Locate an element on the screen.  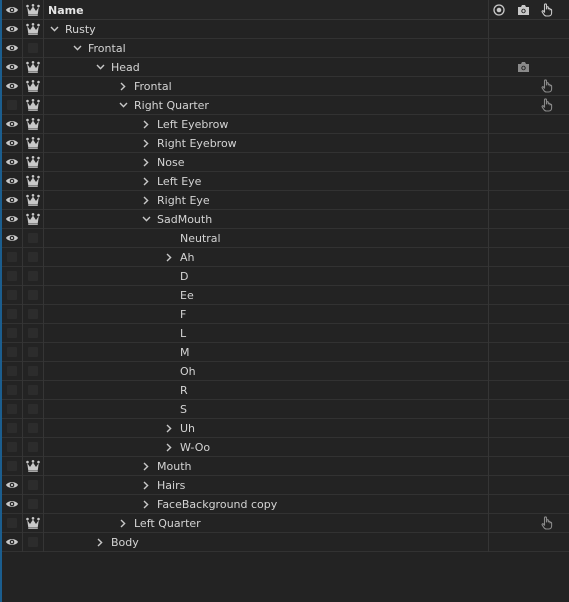
layer-row: SadMouth is located at coordinates (285, 219).